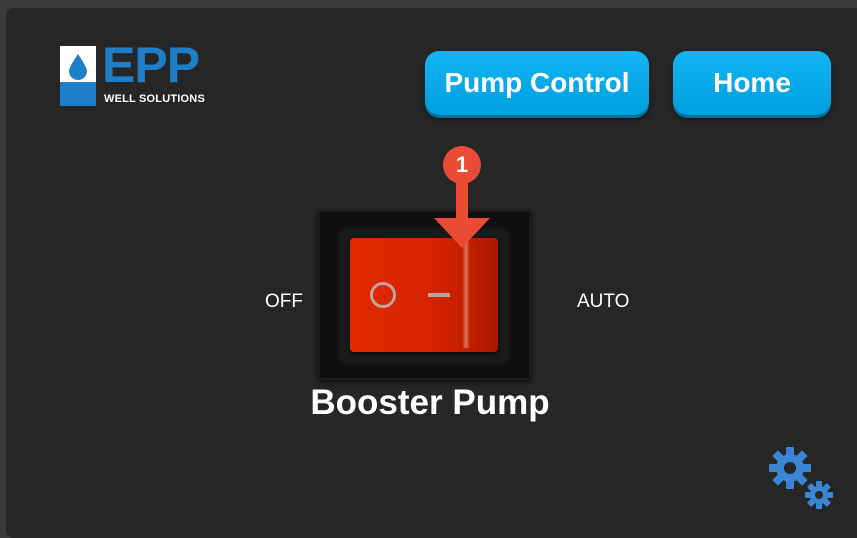 The width and height of the screenshot is (857, 538). I want to click on logo-brand-text: EPP, so click(151, 65).